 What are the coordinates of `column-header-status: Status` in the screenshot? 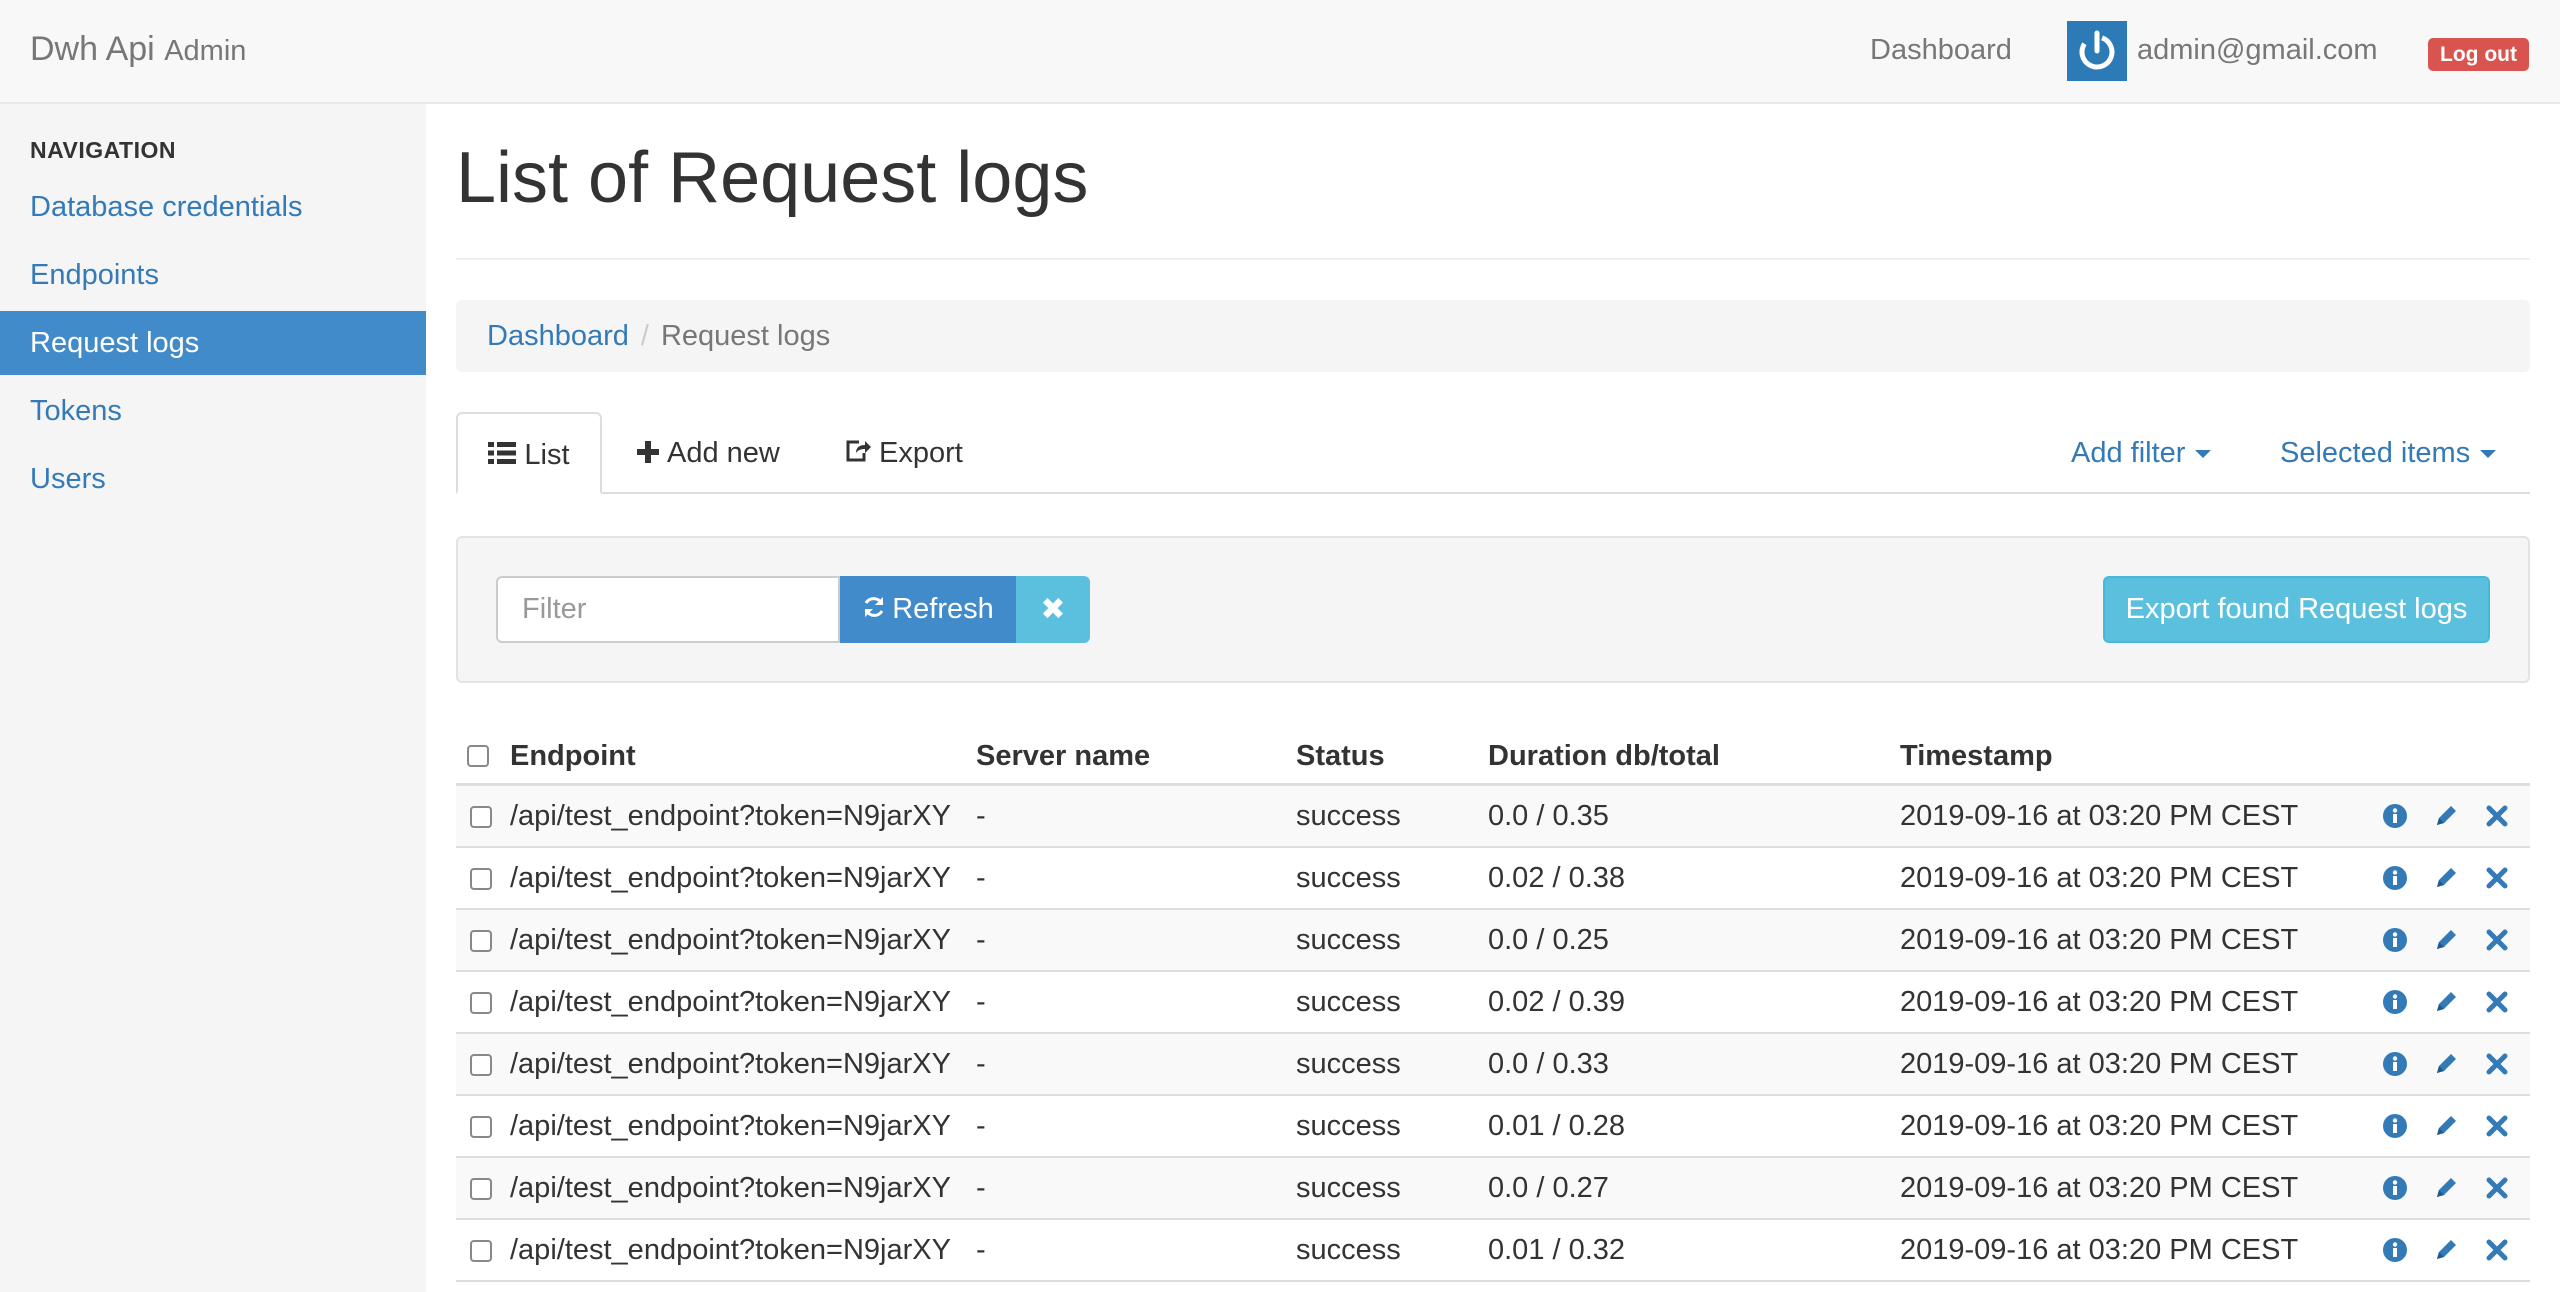 It's located at (1340, 756).